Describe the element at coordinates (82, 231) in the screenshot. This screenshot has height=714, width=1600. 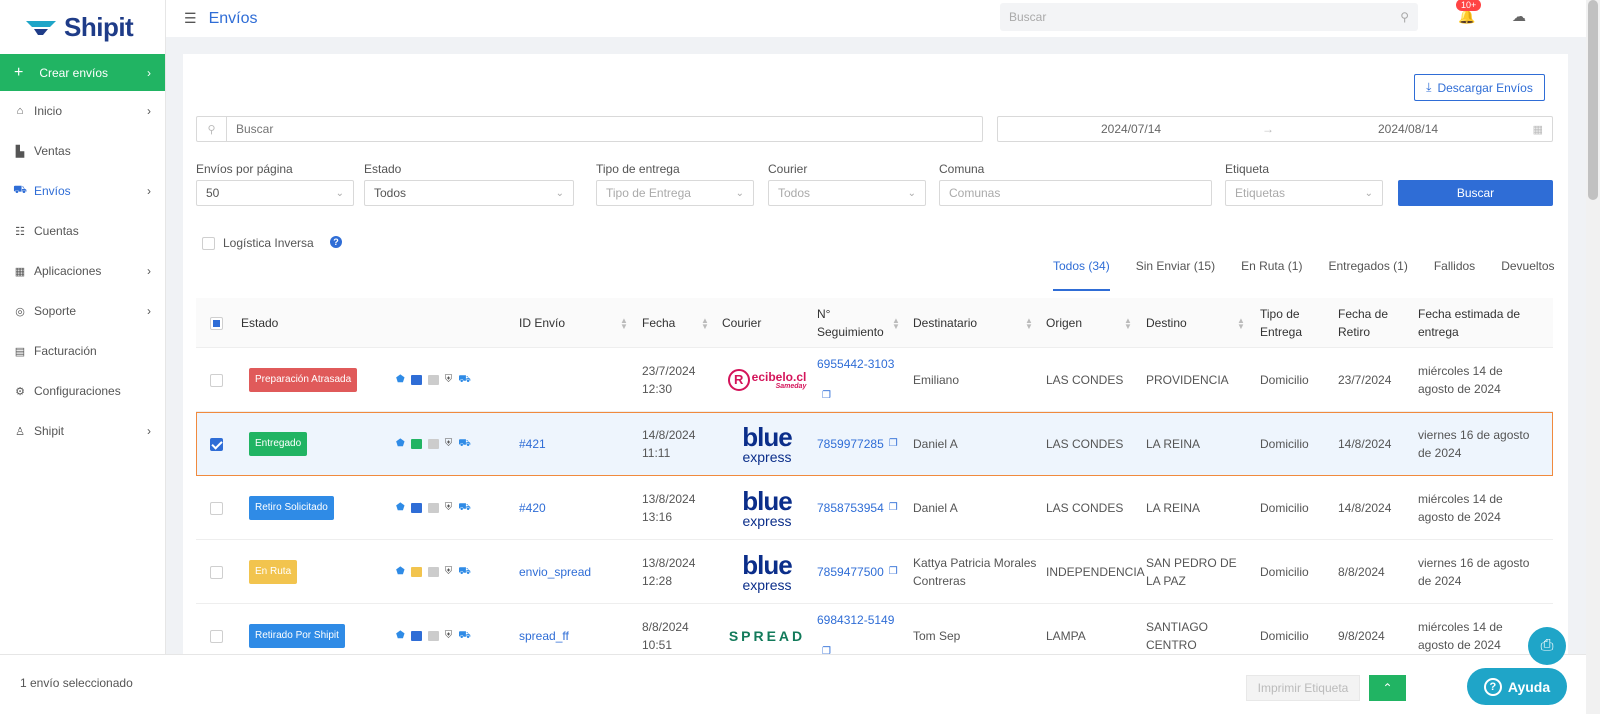
I see `sidebar-item-3: ☷ Cuentas` at that location.